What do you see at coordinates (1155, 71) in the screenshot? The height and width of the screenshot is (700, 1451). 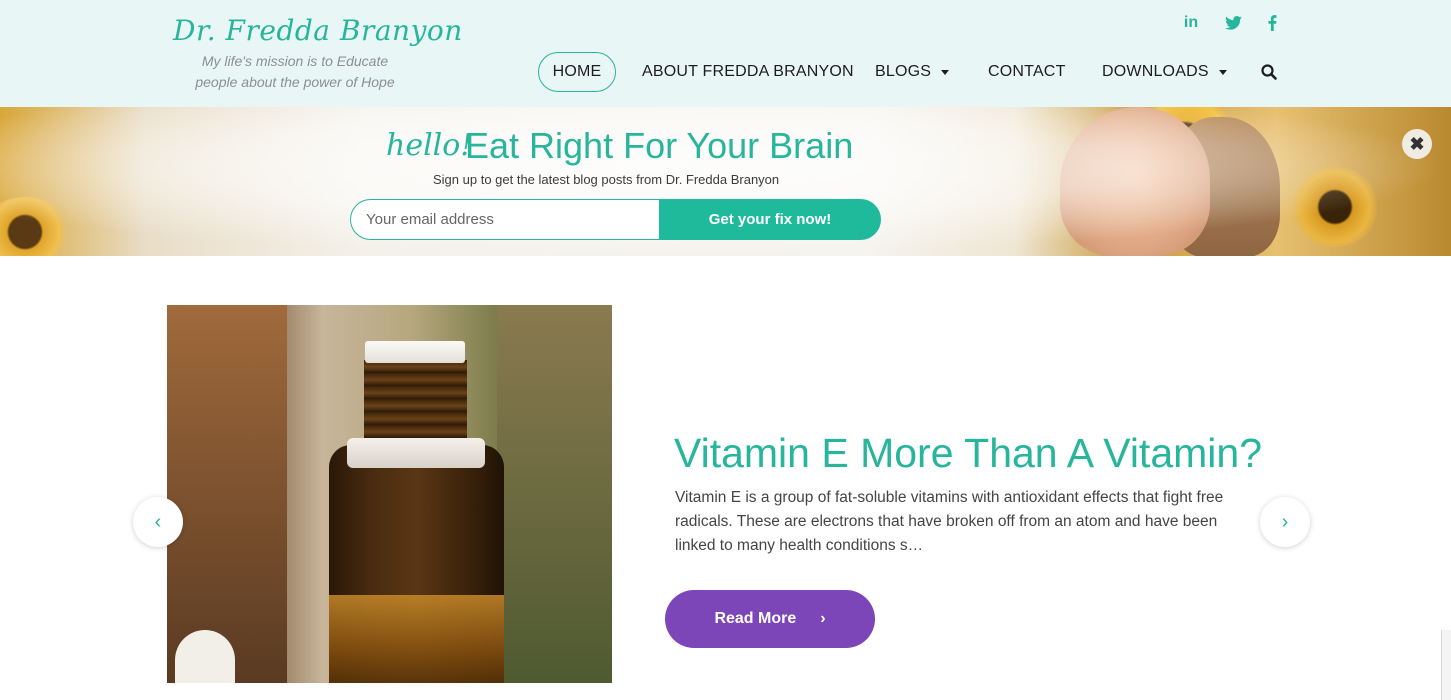 I see `nav-downloads-label: DOWNLOADS` at bounding box center [1155, 71].